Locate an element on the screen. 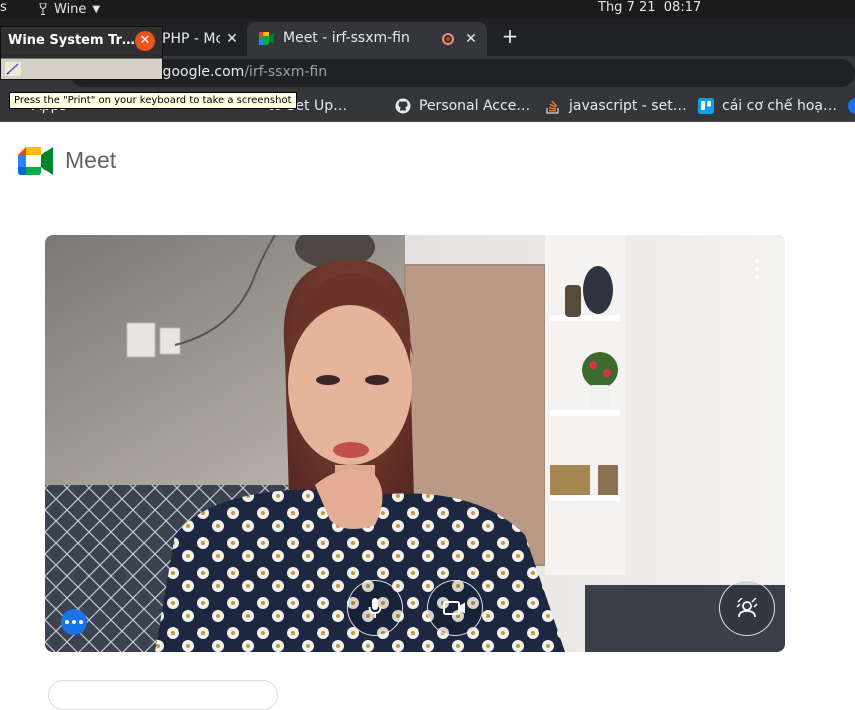 This screenshot has width=855, height=710. github-icon is located at coordinates (403, 106).